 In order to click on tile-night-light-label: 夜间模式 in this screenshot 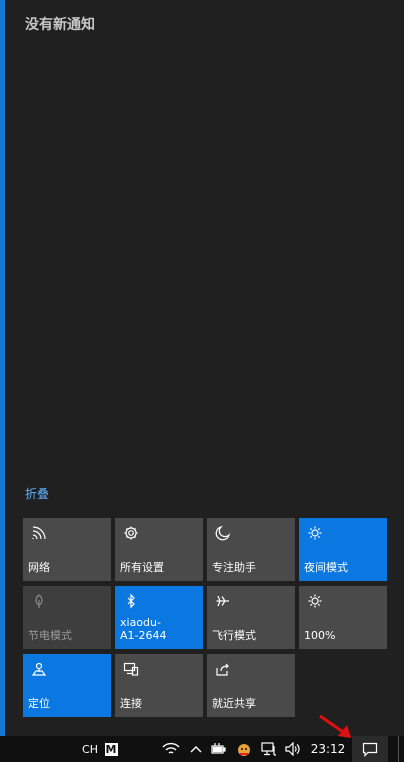, I will do `click(326, 567)`.